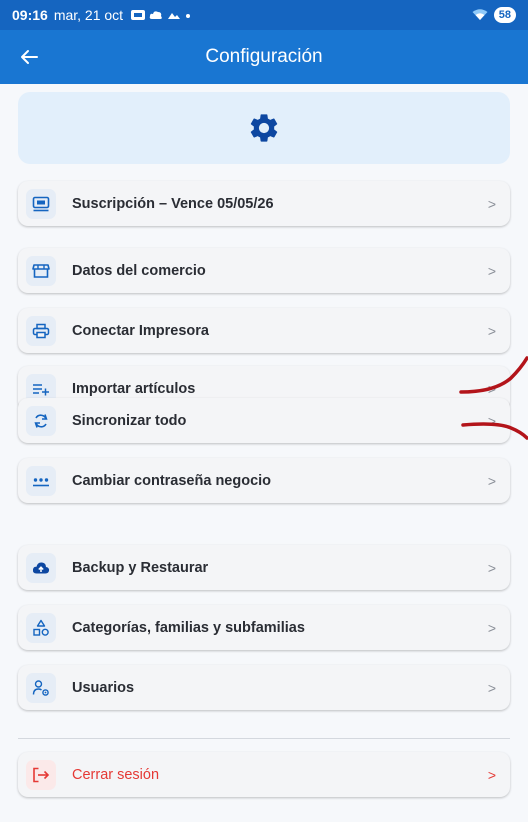  What do you see at coordinates (41, 330) in the screenshot?
I see `printer-icon` at bounding box center [41, 330].